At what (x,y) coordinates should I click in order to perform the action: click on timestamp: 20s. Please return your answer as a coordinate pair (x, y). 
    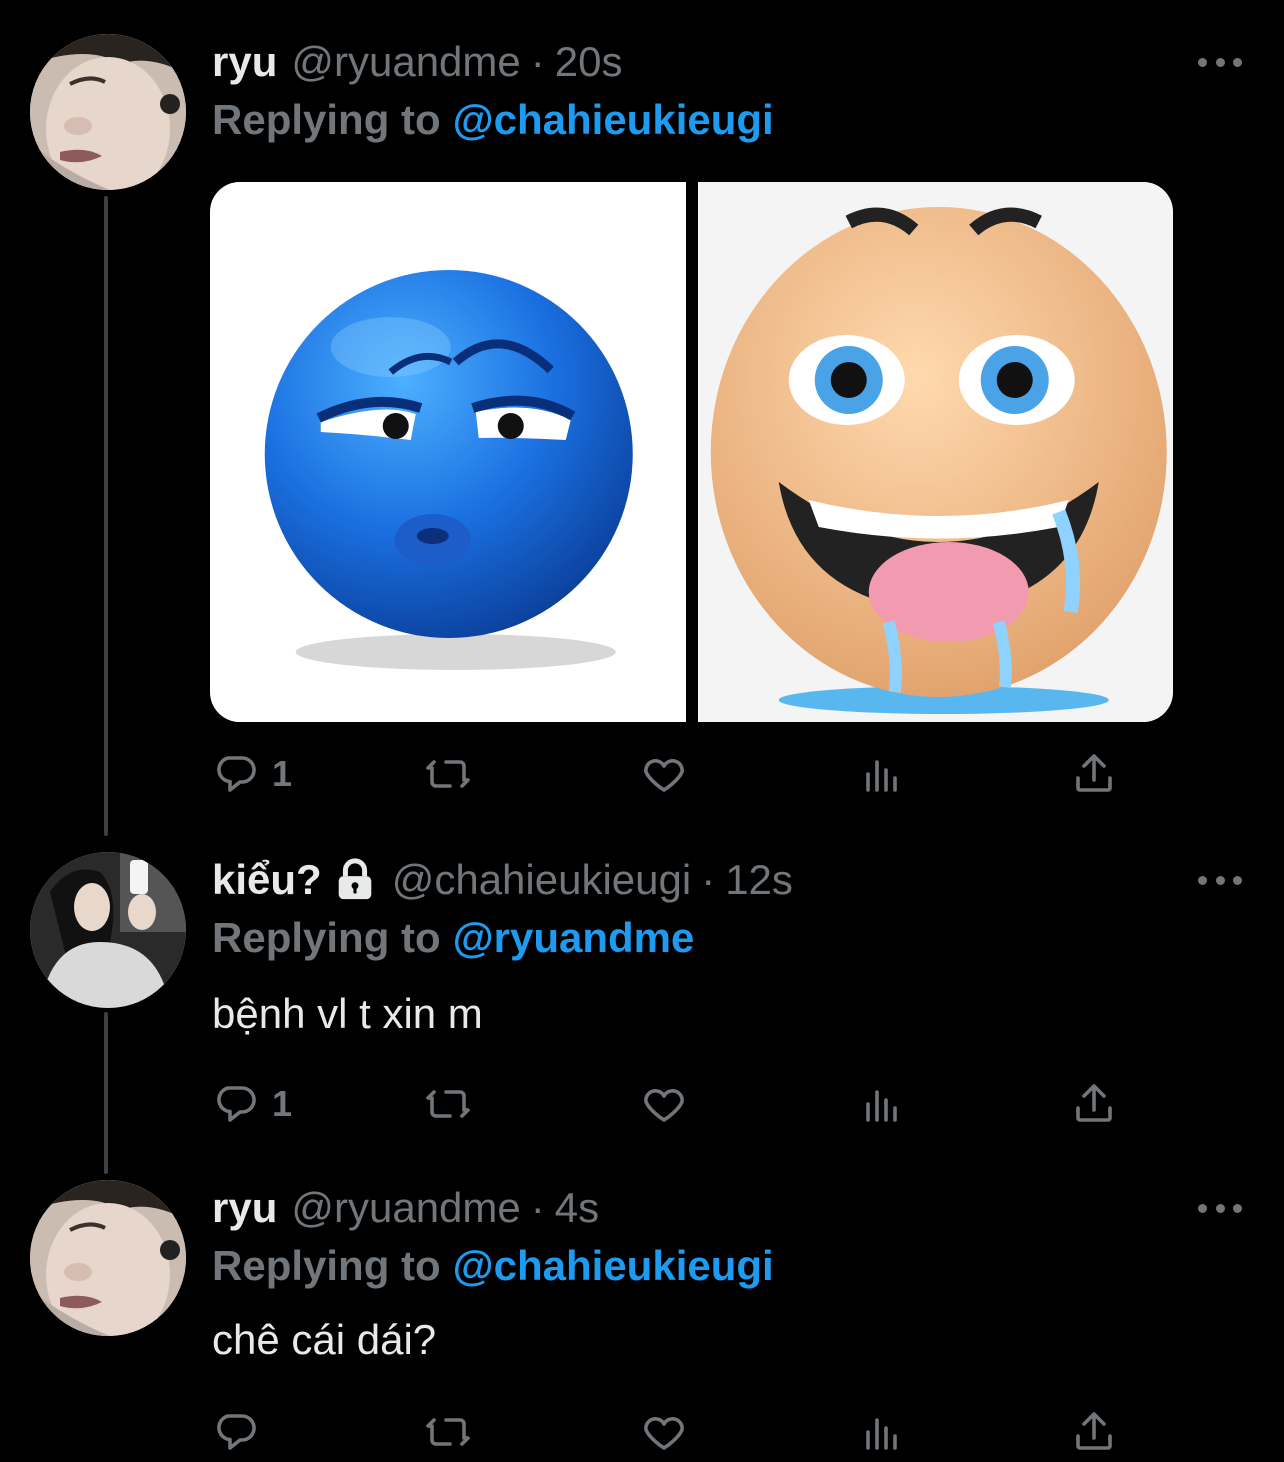
    Looking at the image, I should click on (589, 62).